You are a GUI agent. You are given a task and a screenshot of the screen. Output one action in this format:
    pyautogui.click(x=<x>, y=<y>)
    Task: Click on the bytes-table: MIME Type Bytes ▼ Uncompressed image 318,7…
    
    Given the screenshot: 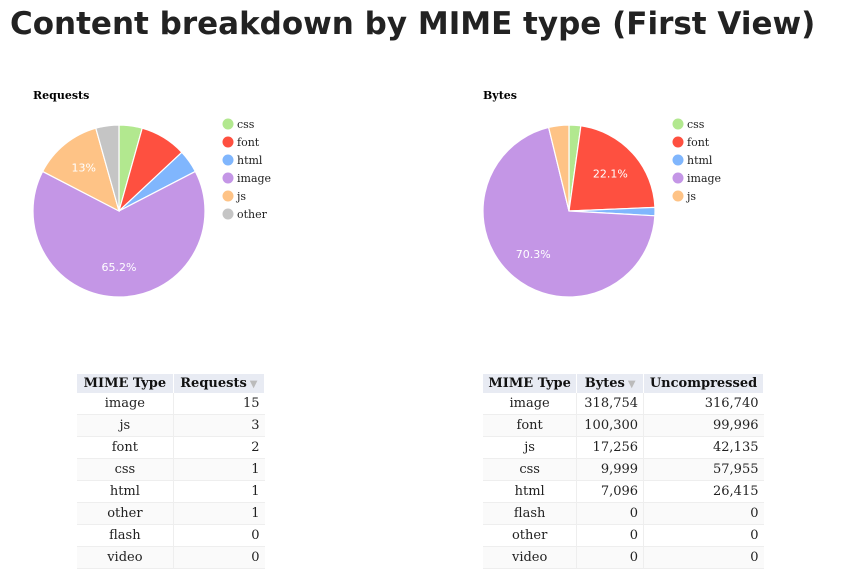 What is the action you would take?
    pyautogui.click(x=623, y=471)
    